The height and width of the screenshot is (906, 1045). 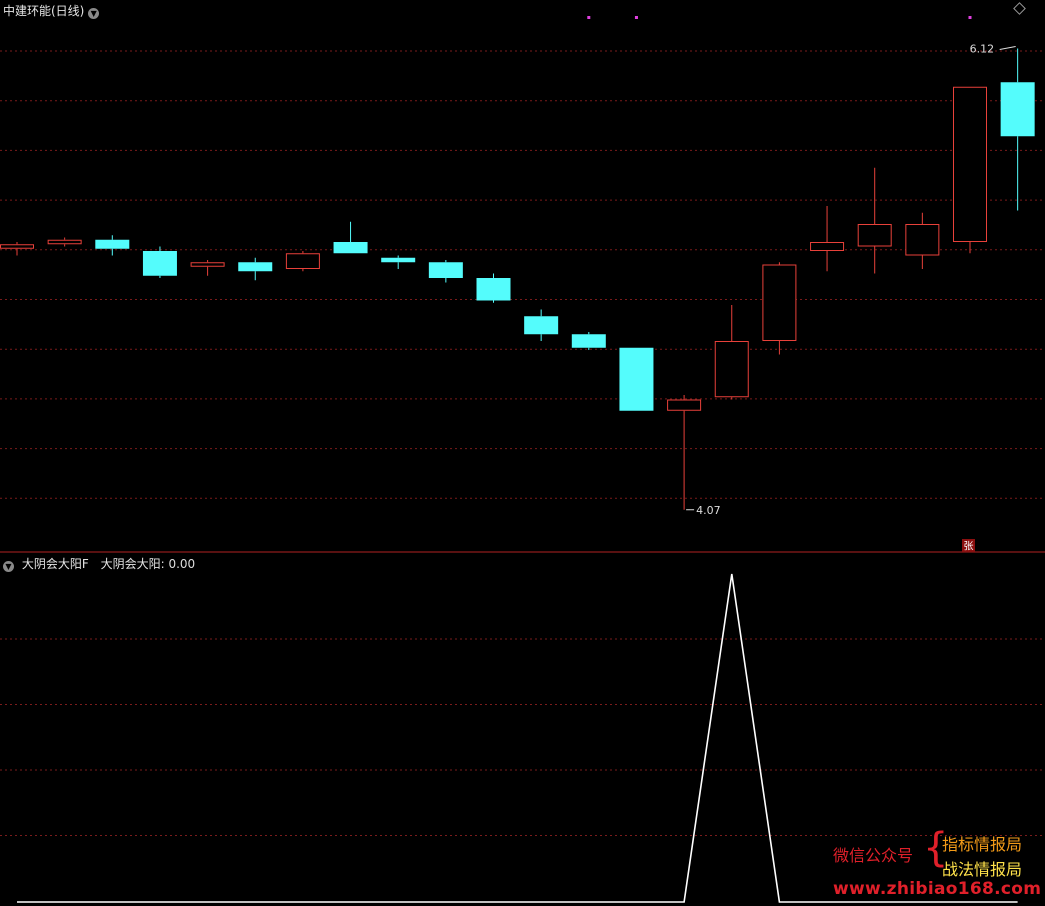 I want to click on zhang-badge: 张, so click(x=968, y=546).